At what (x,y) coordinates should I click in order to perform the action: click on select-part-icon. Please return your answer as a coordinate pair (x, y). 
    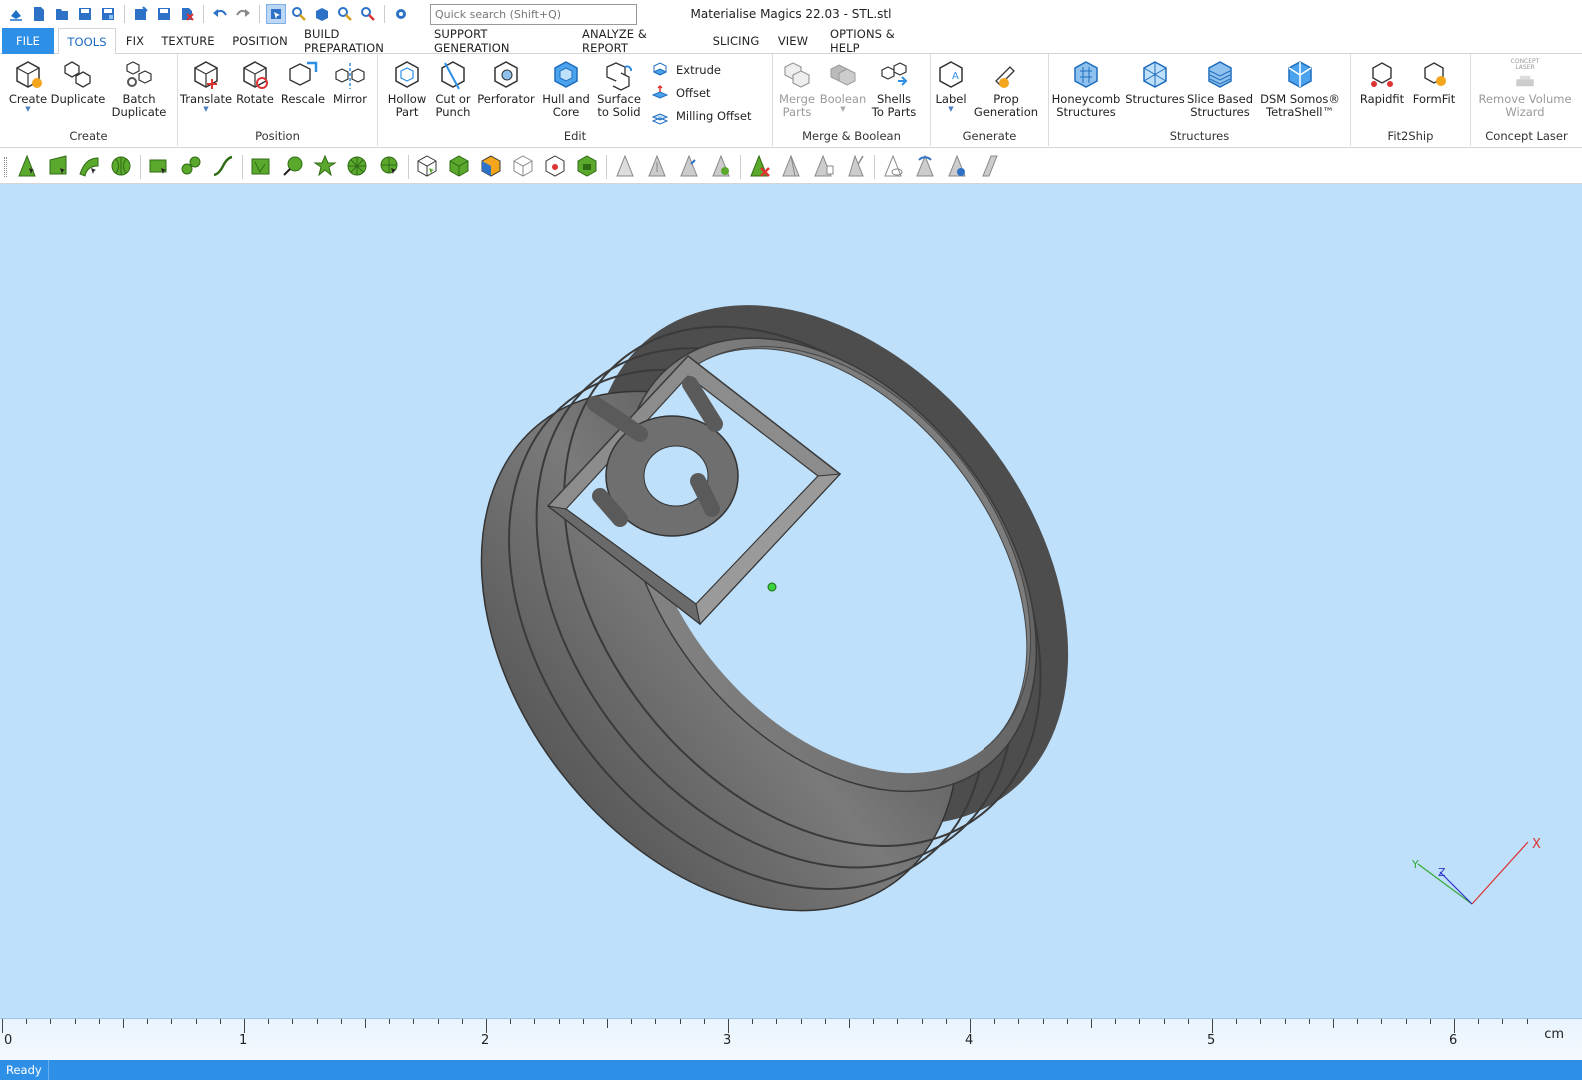
    Looking at the image, I should click on (427, 166).